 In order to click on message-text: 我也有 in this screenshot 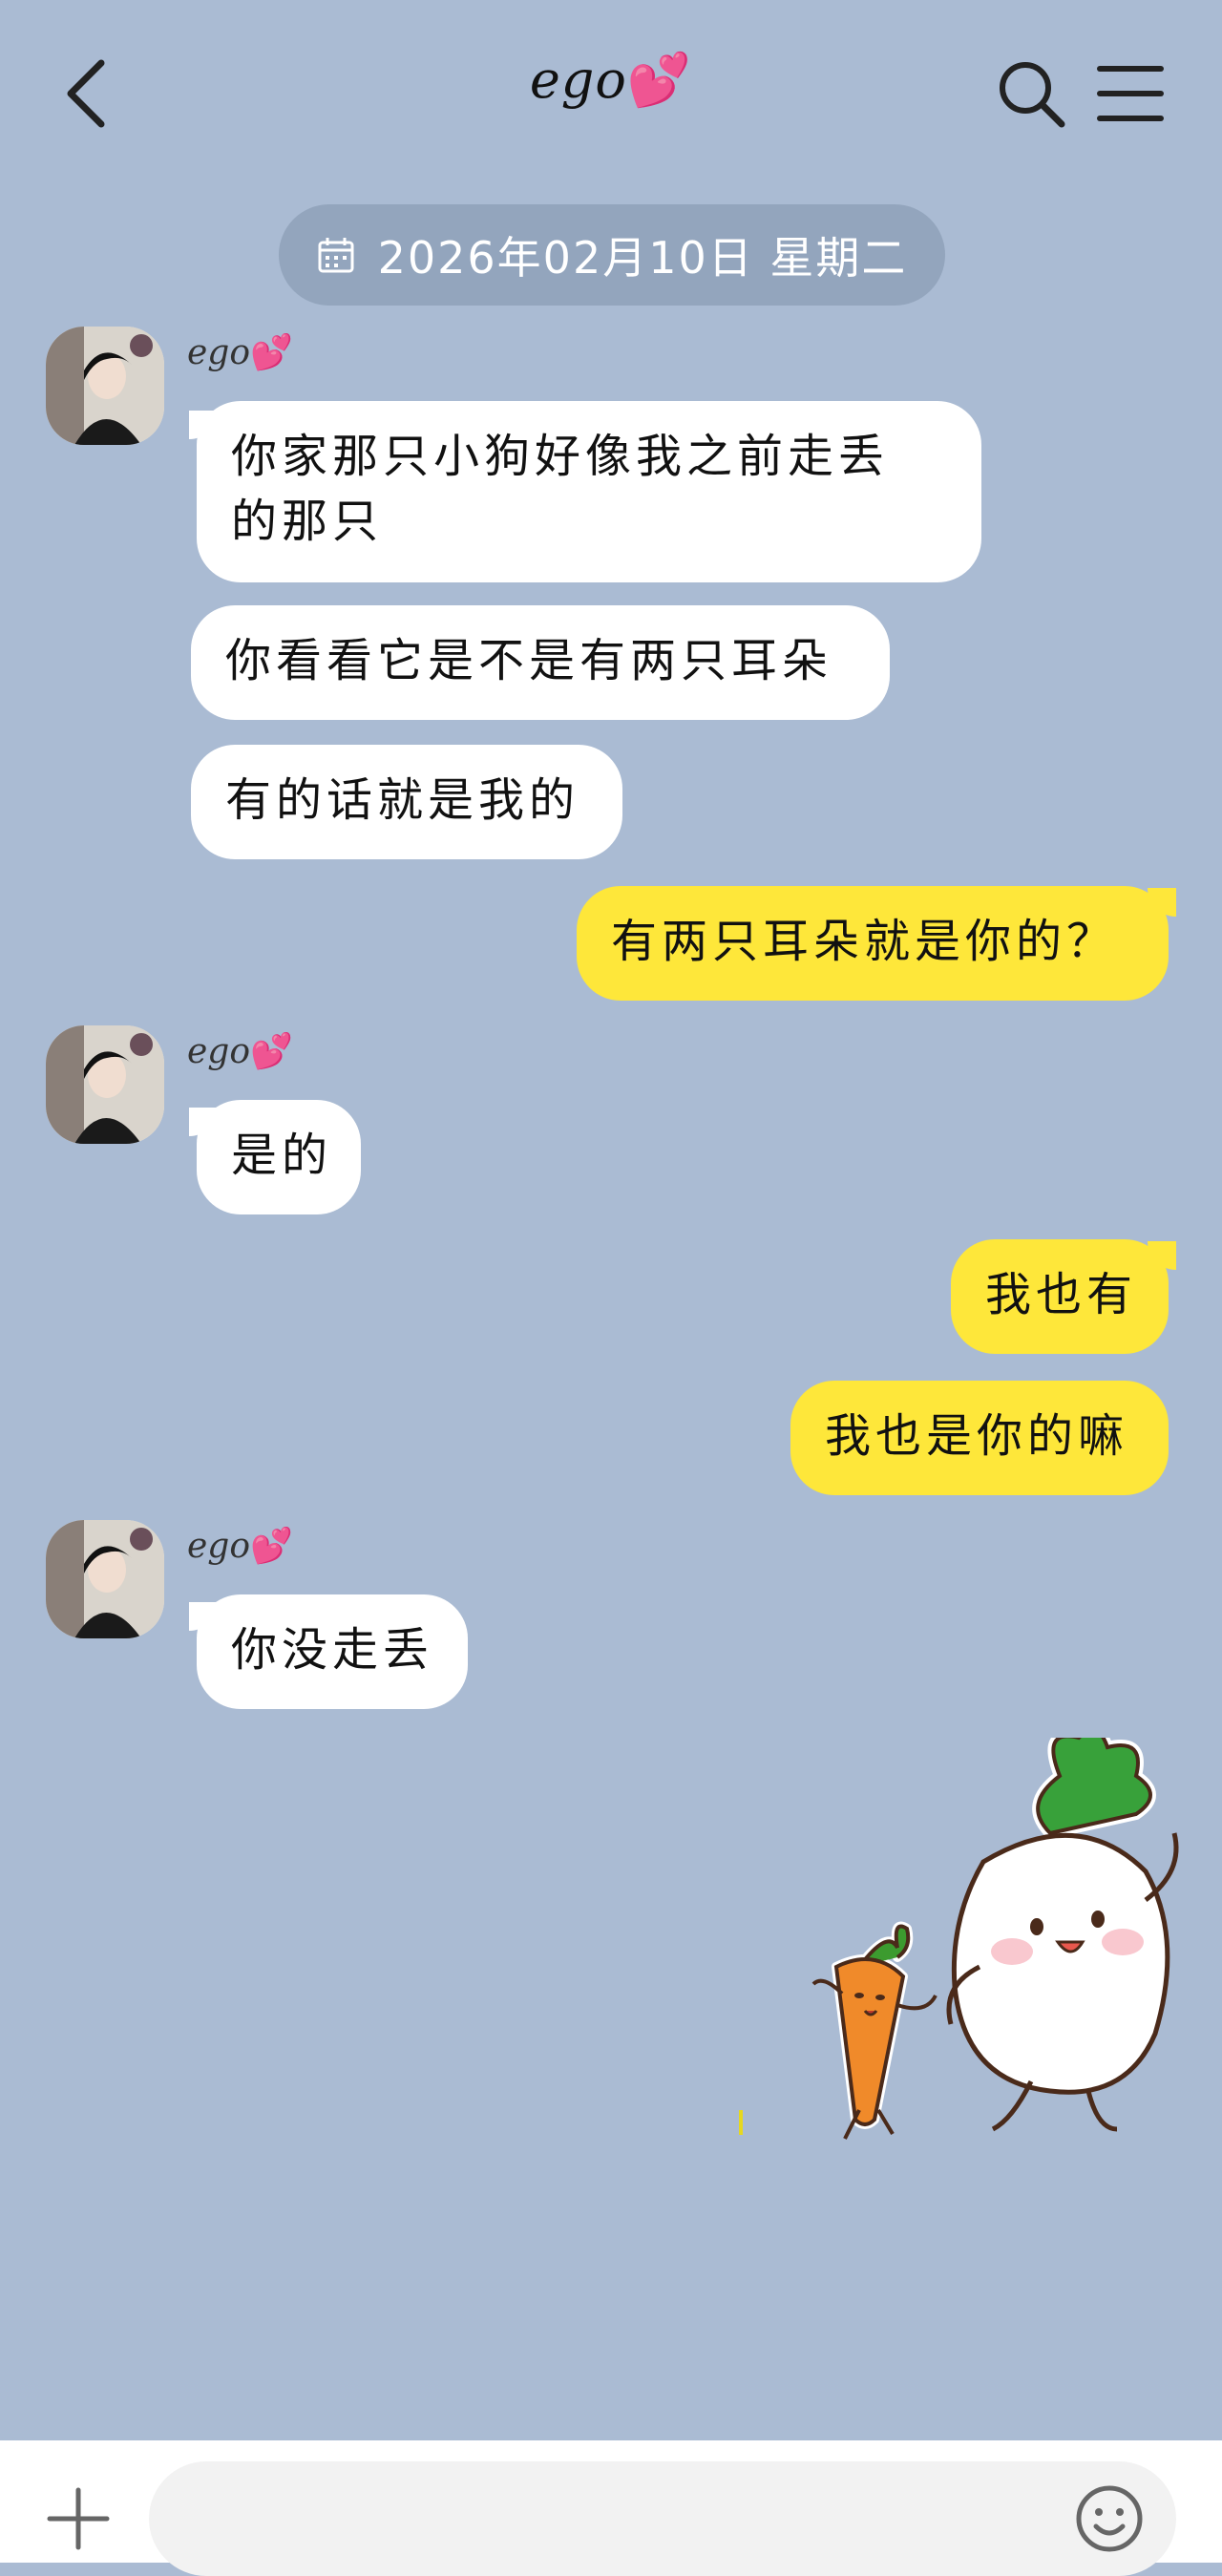, I will do `click(1062, 1294)`.